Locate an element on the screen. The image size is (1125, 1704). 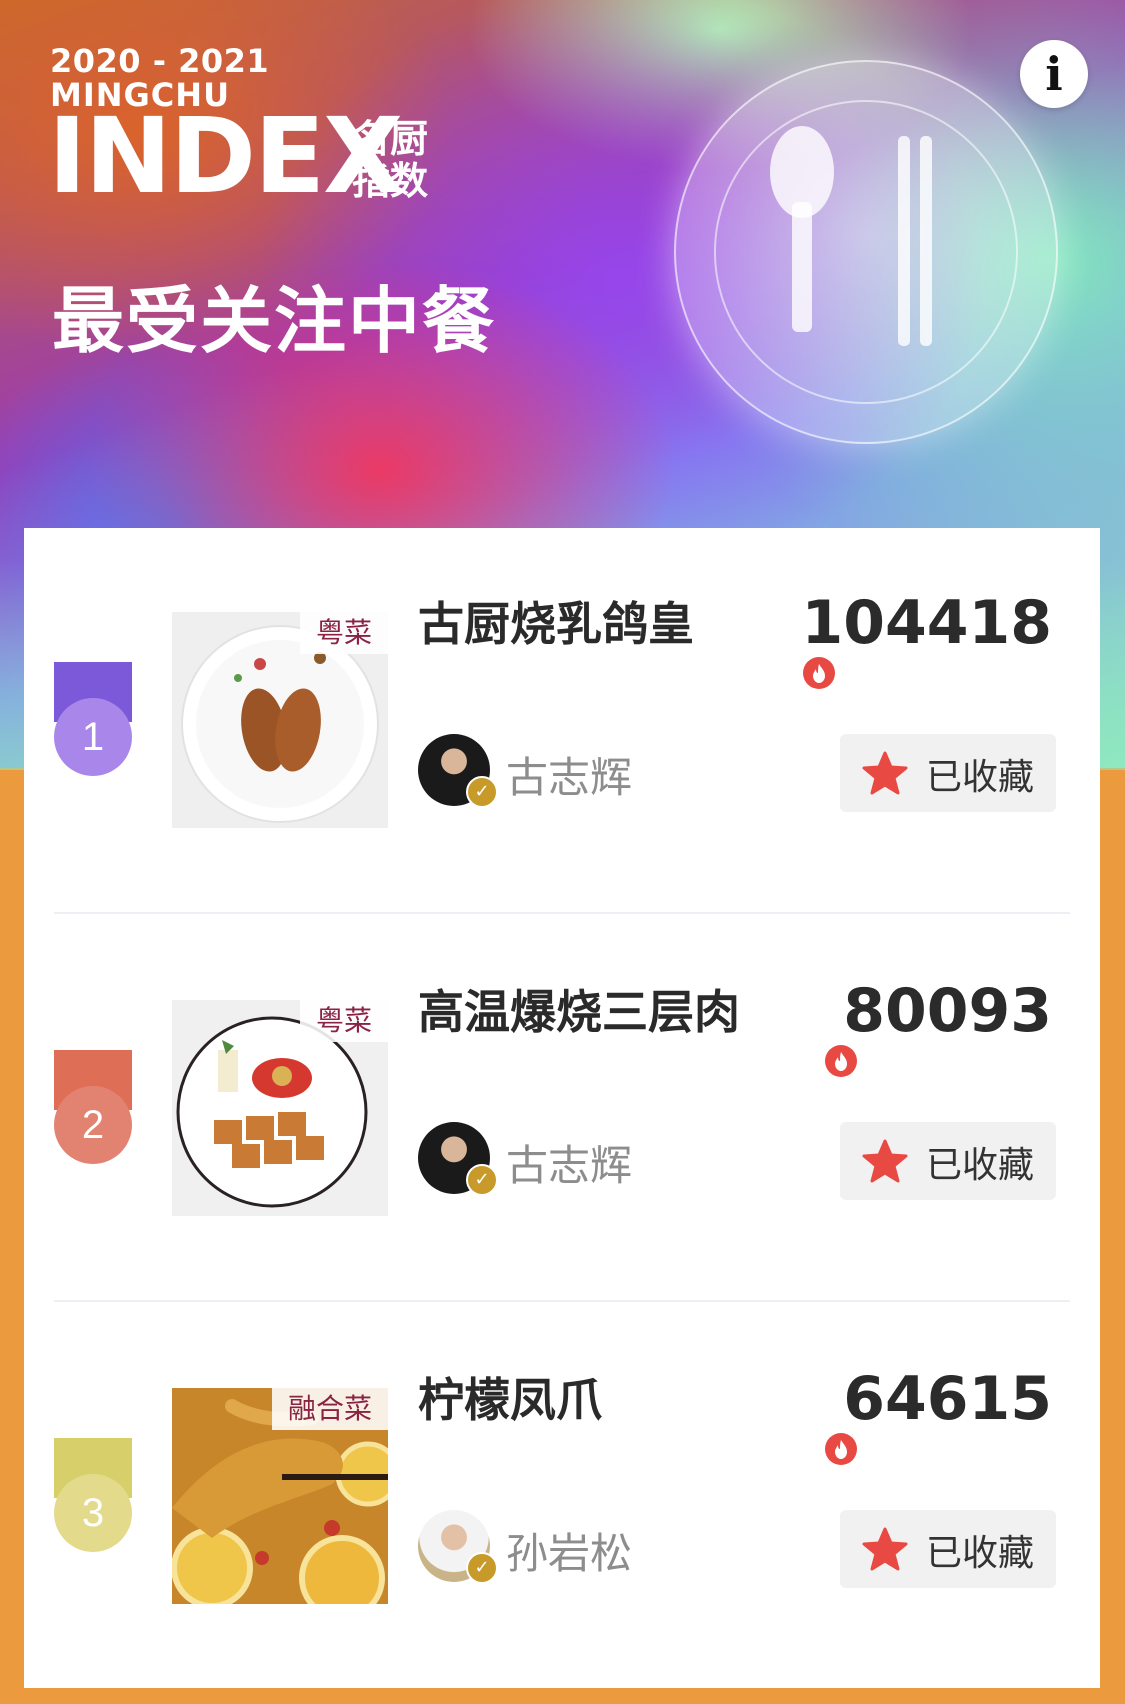
spoon-chopsticks-icon is located at coordinates (851, 236).